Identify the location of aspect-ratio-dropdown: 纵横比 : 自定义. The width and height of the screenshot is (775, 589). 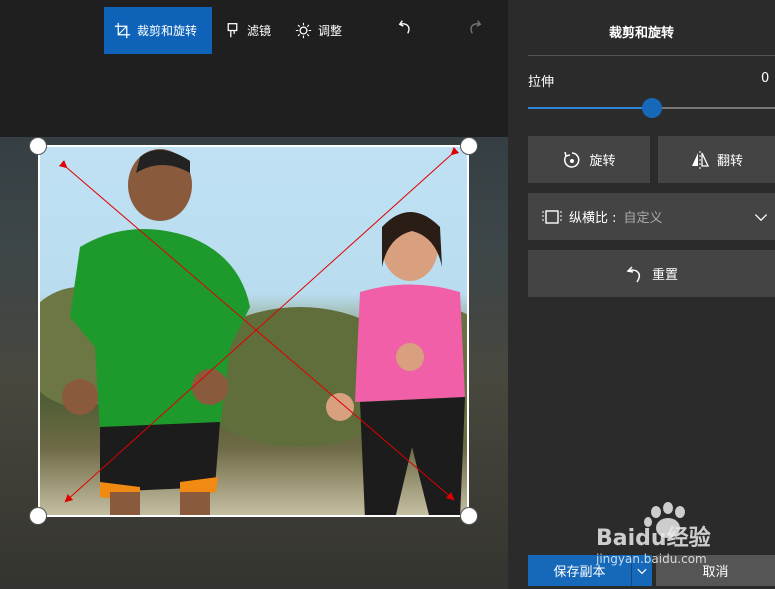
(651, 216).